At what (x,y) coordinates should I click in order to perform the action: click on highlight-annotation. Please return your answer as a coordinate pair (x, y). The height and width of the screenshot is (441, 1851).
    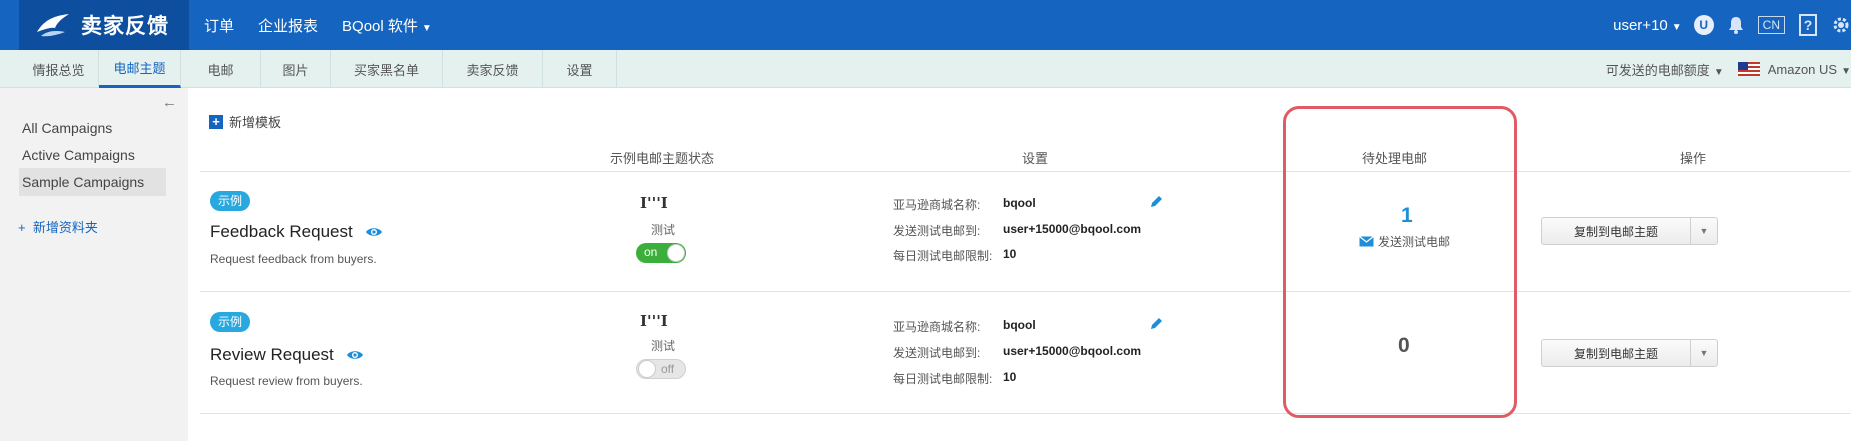
    Looking at the image, I should click on (1400, 262).